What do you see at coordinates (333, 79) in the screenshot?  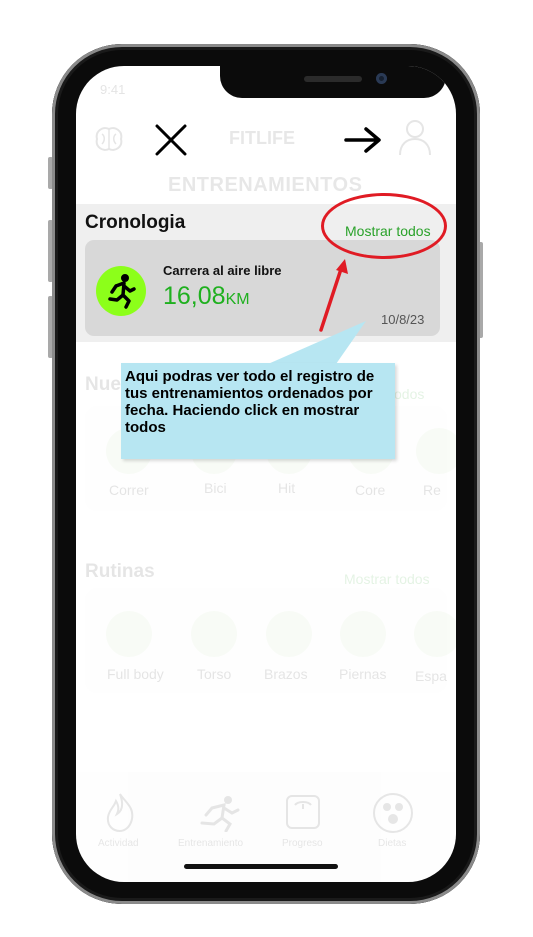 I see `speaker` at bounding box center [333, 79].